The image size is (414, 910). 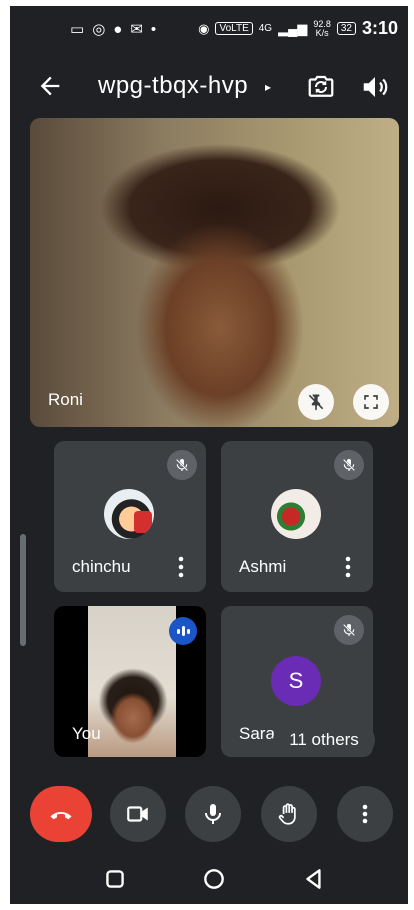 I want to click on video-notification-icon: ▭, so click(x=77, y=29).